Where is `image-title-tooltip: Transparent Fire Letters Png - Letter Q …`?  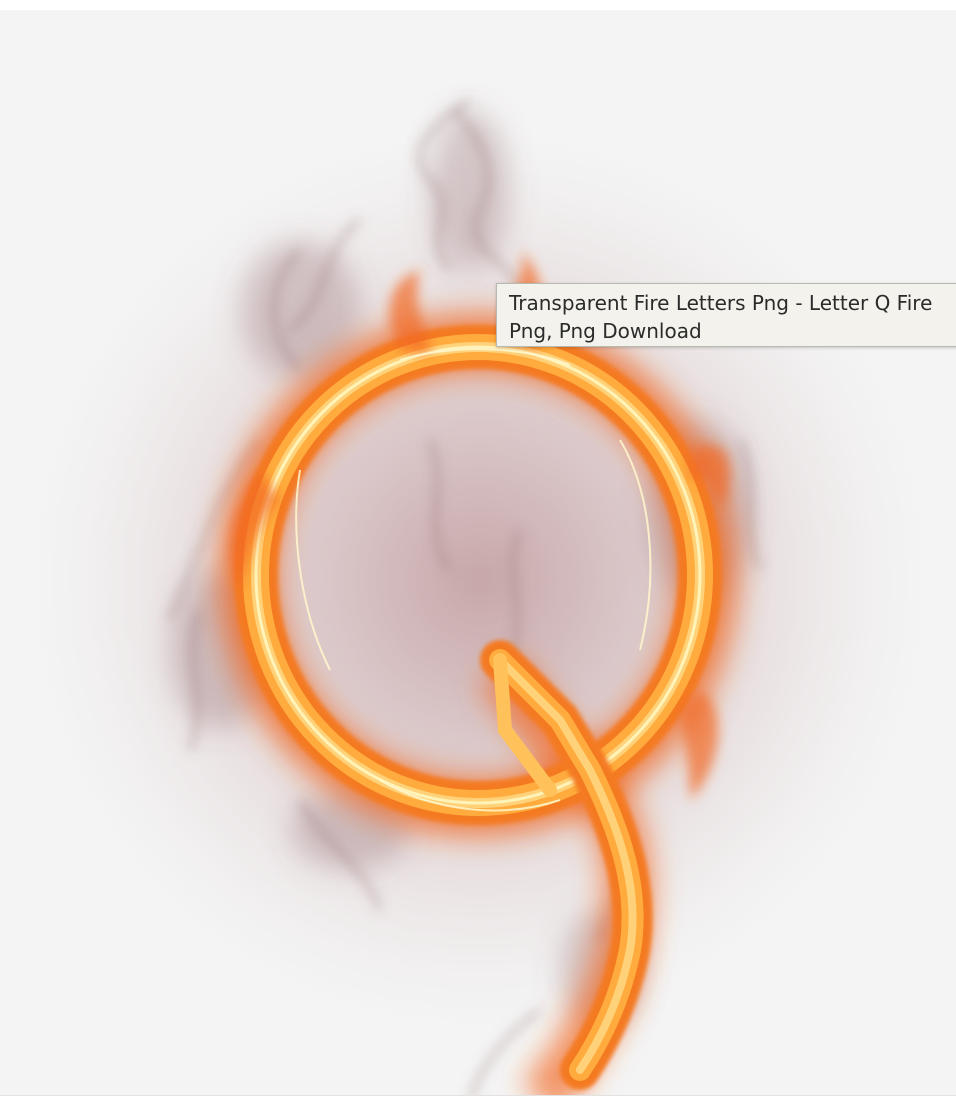
image-title-tooltip: Transparent Fire Letters Png - Letter Q … is located at coordinates (726, 315).